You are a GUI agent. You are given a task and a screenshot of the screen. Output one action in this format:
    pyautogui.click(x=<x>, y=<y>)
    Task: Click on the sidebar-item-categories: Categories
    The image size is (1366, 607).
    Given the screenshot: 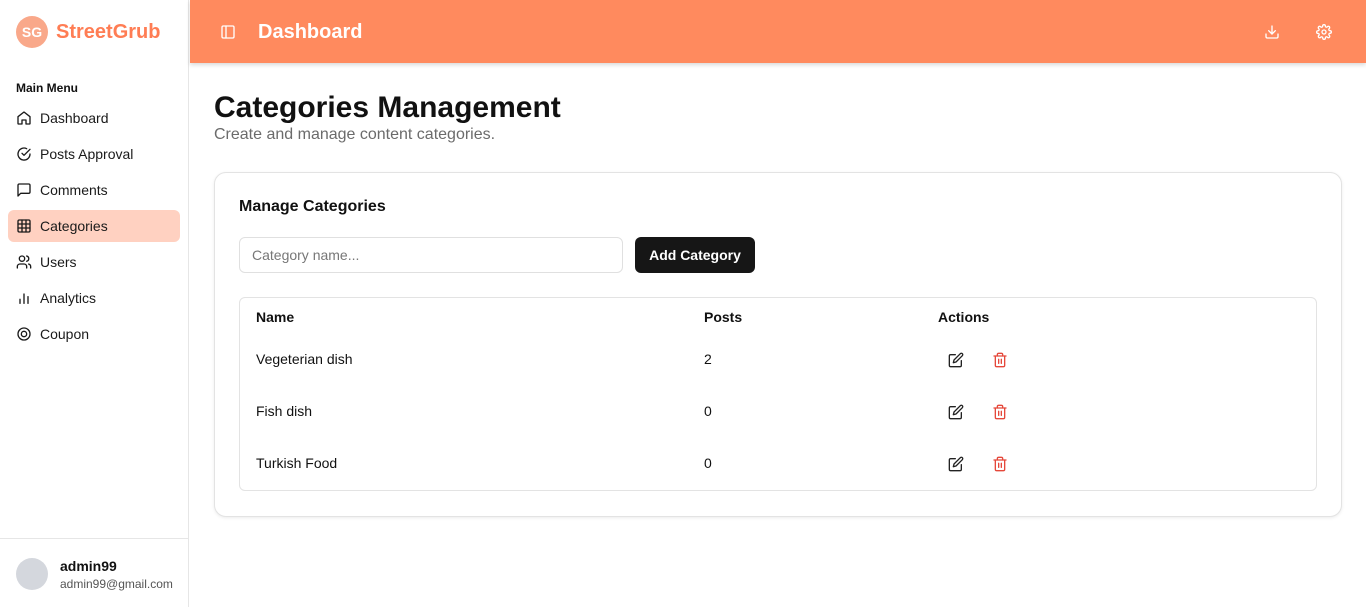 What is the action you would take?
    pyautogui.click(x=94, y=226)
    